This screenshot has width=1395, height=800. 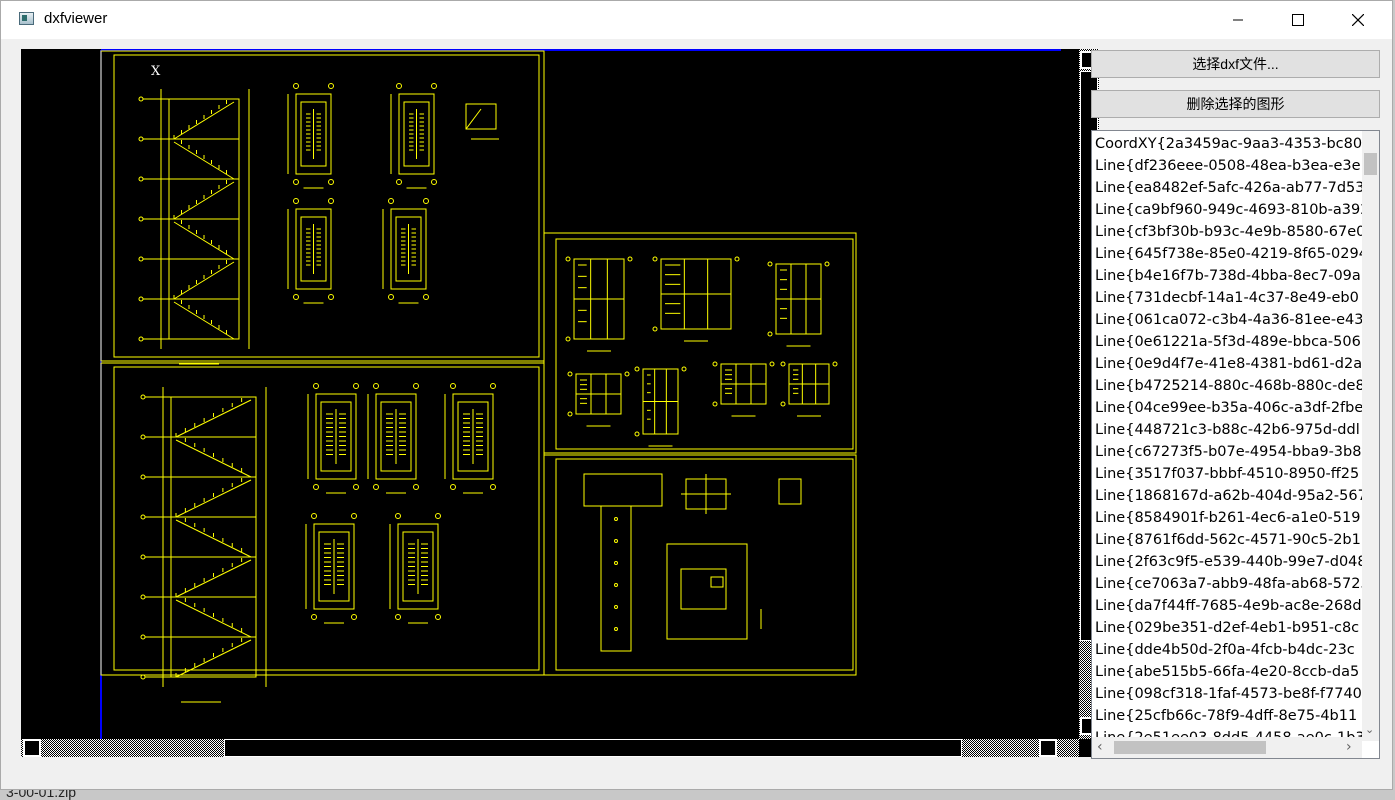 I want to click on list-item: Line{029be351-d2ef-4eb1-b951-c8c, so click(x=1227, y=628).